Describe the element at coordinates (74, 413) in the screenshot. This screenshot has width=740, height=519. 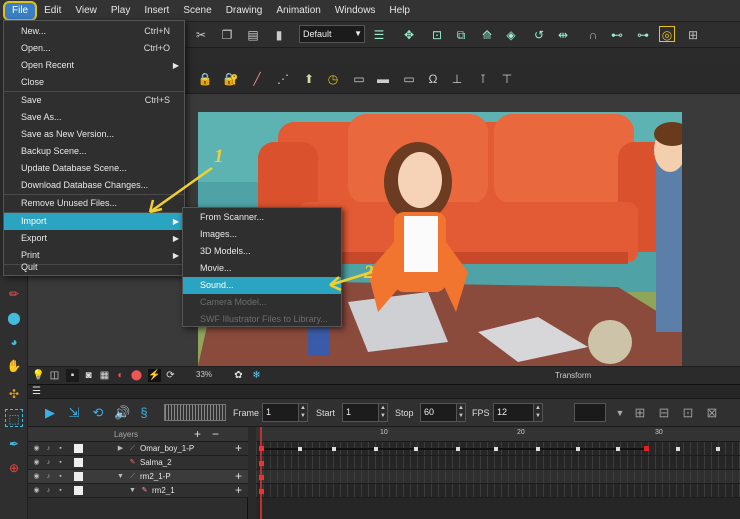
I see `play-selection-icon: ⇲` at that location.